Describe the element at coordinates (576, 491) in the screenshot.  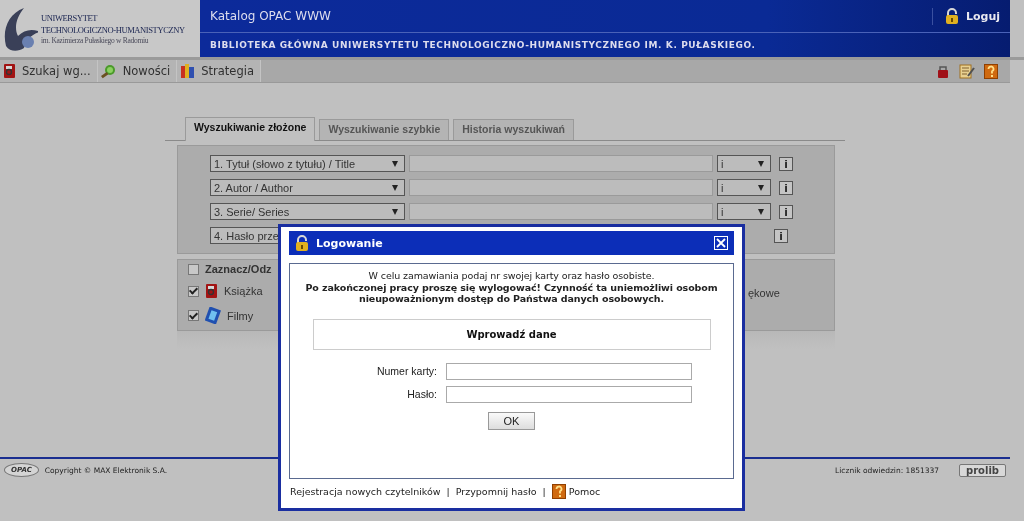
I see `help-link: Pomoc` at that location.